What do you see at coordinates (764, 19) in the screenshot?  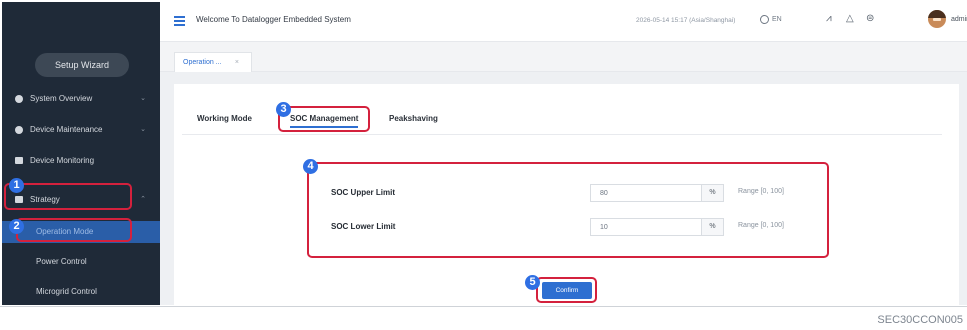 I see `globe-icon` at bounding box center [764, 19].